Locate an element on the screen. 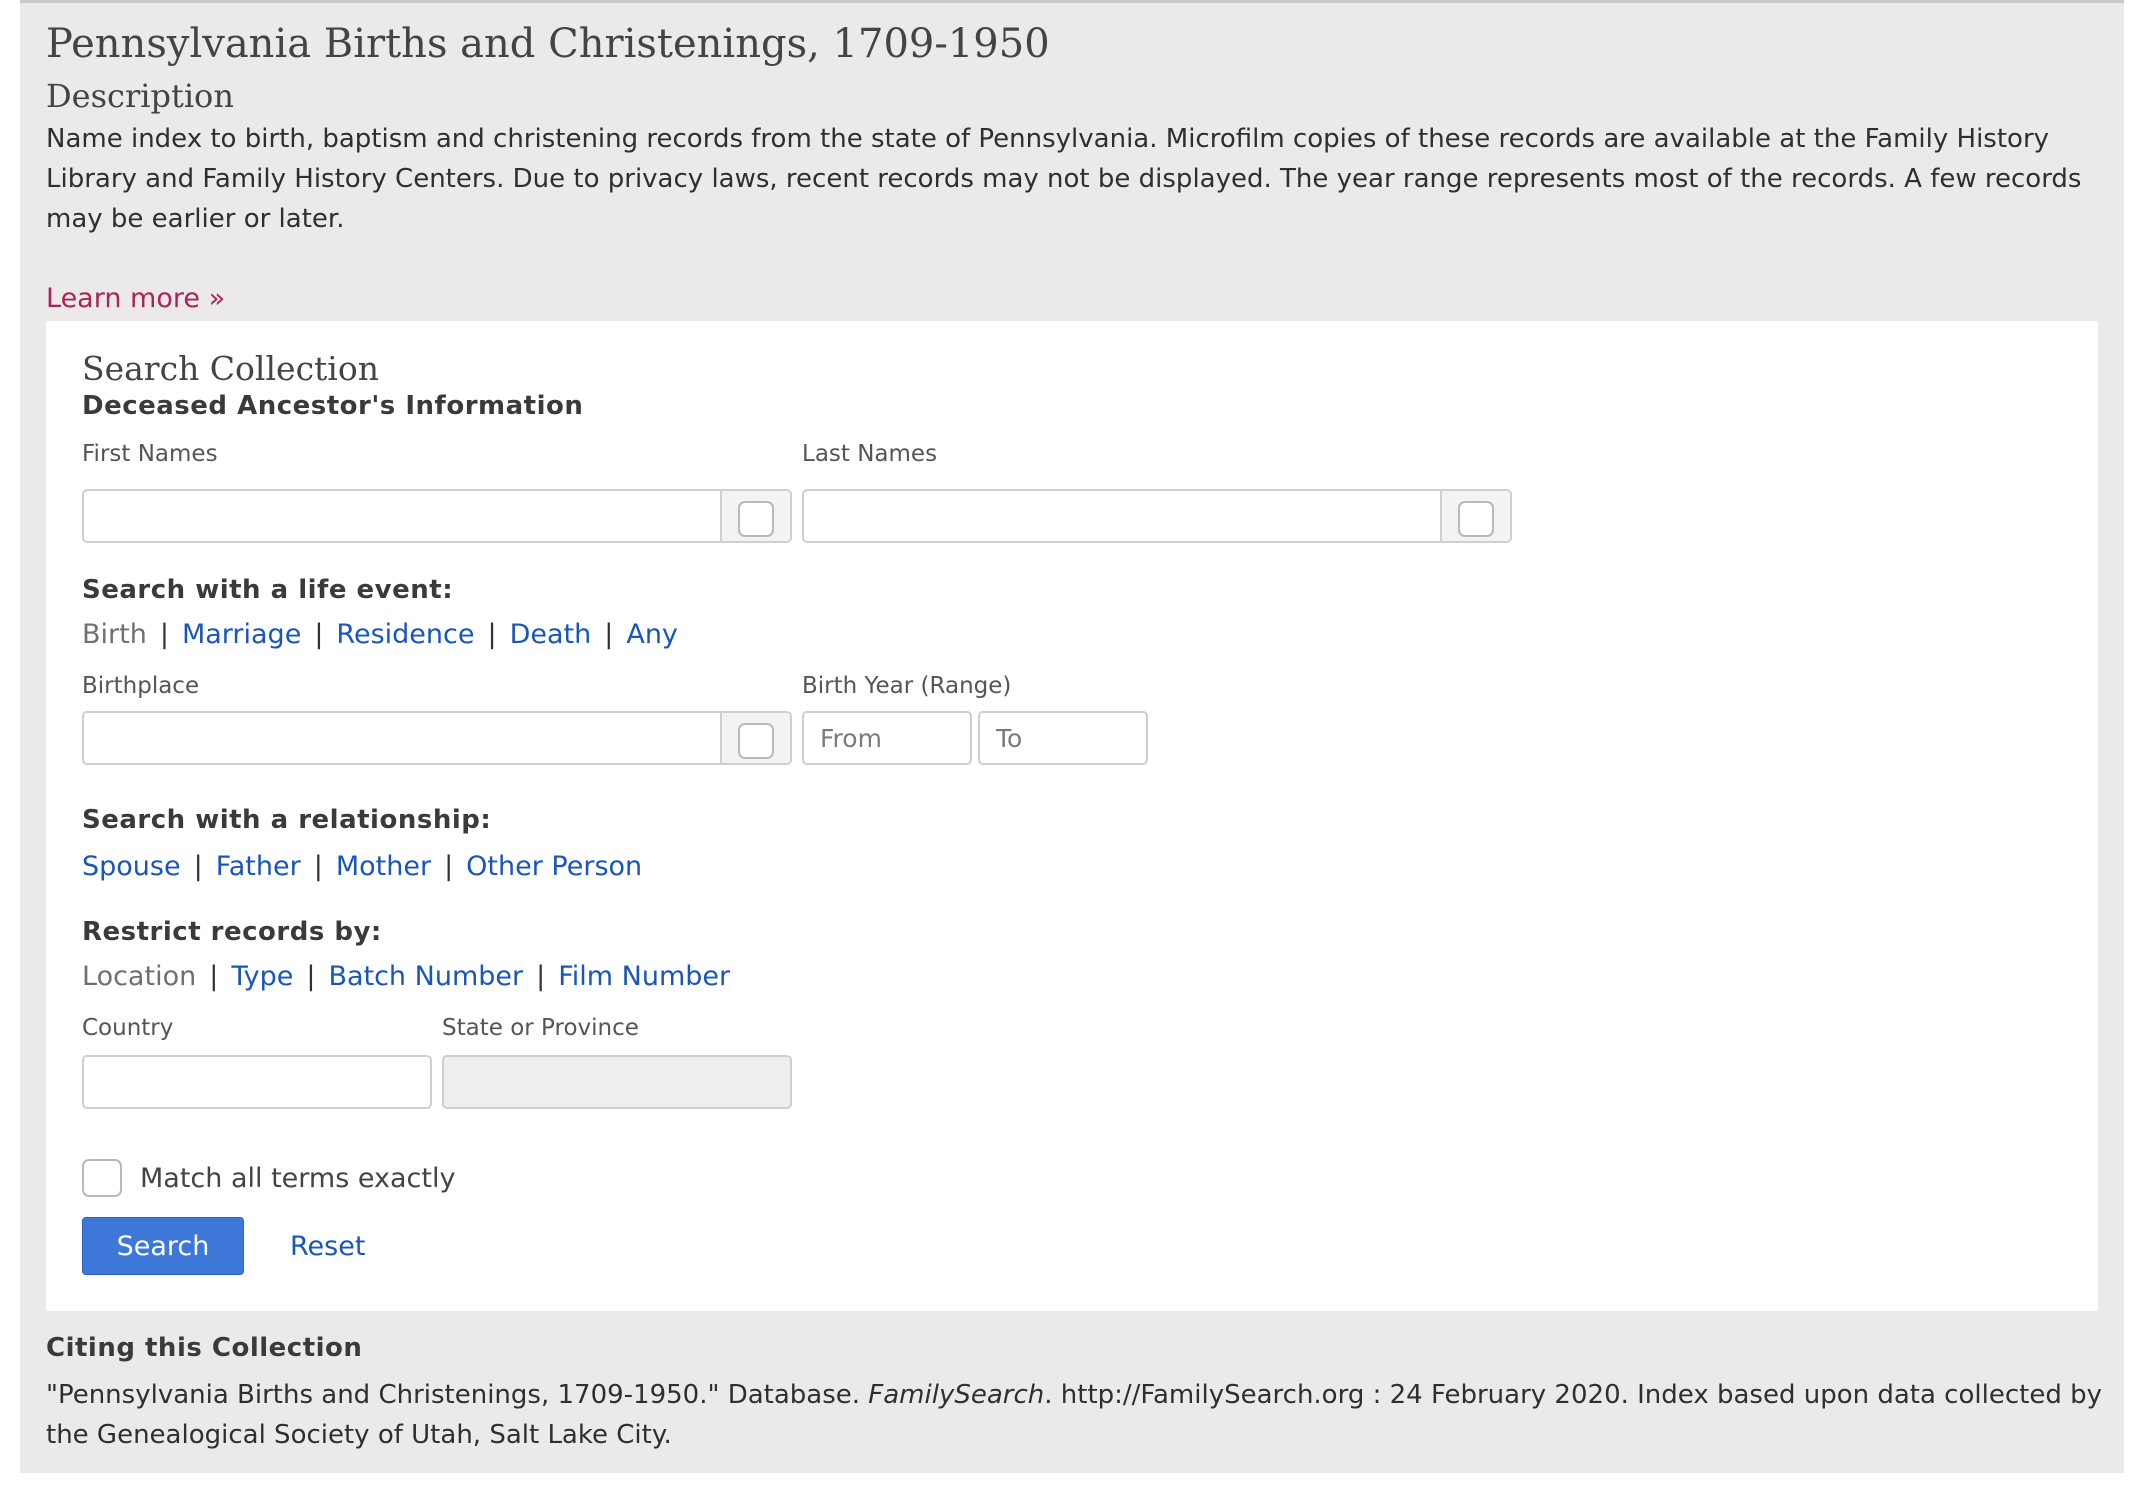 The width and height of the screenshot is (2140, 1486). birth-year-to-box is located at coordinates (1063, 738).